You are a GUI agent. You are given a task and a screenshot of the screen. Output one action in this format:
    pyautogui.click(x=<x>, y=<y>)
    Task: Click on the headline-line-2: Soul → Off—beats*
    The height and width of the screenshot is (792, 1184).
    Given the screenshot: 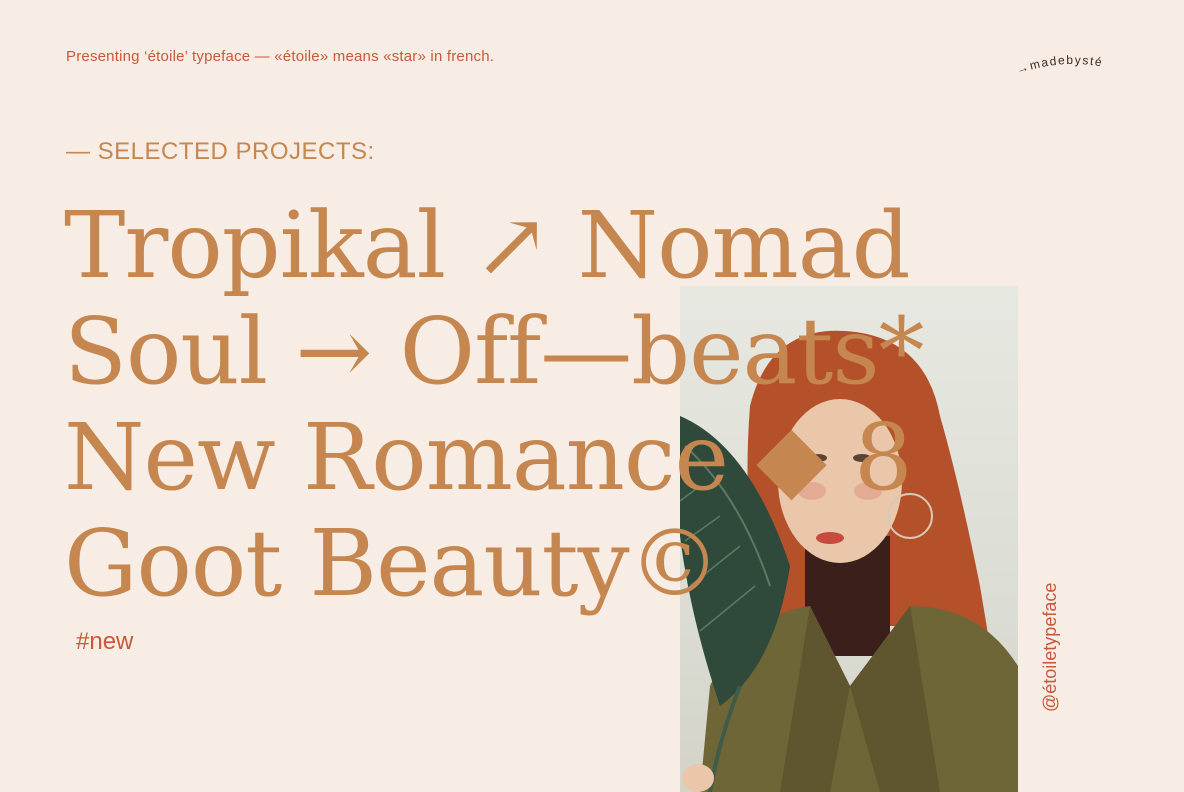 What is the action you would take?
    pyautogui.click(x=494, y=351)
    